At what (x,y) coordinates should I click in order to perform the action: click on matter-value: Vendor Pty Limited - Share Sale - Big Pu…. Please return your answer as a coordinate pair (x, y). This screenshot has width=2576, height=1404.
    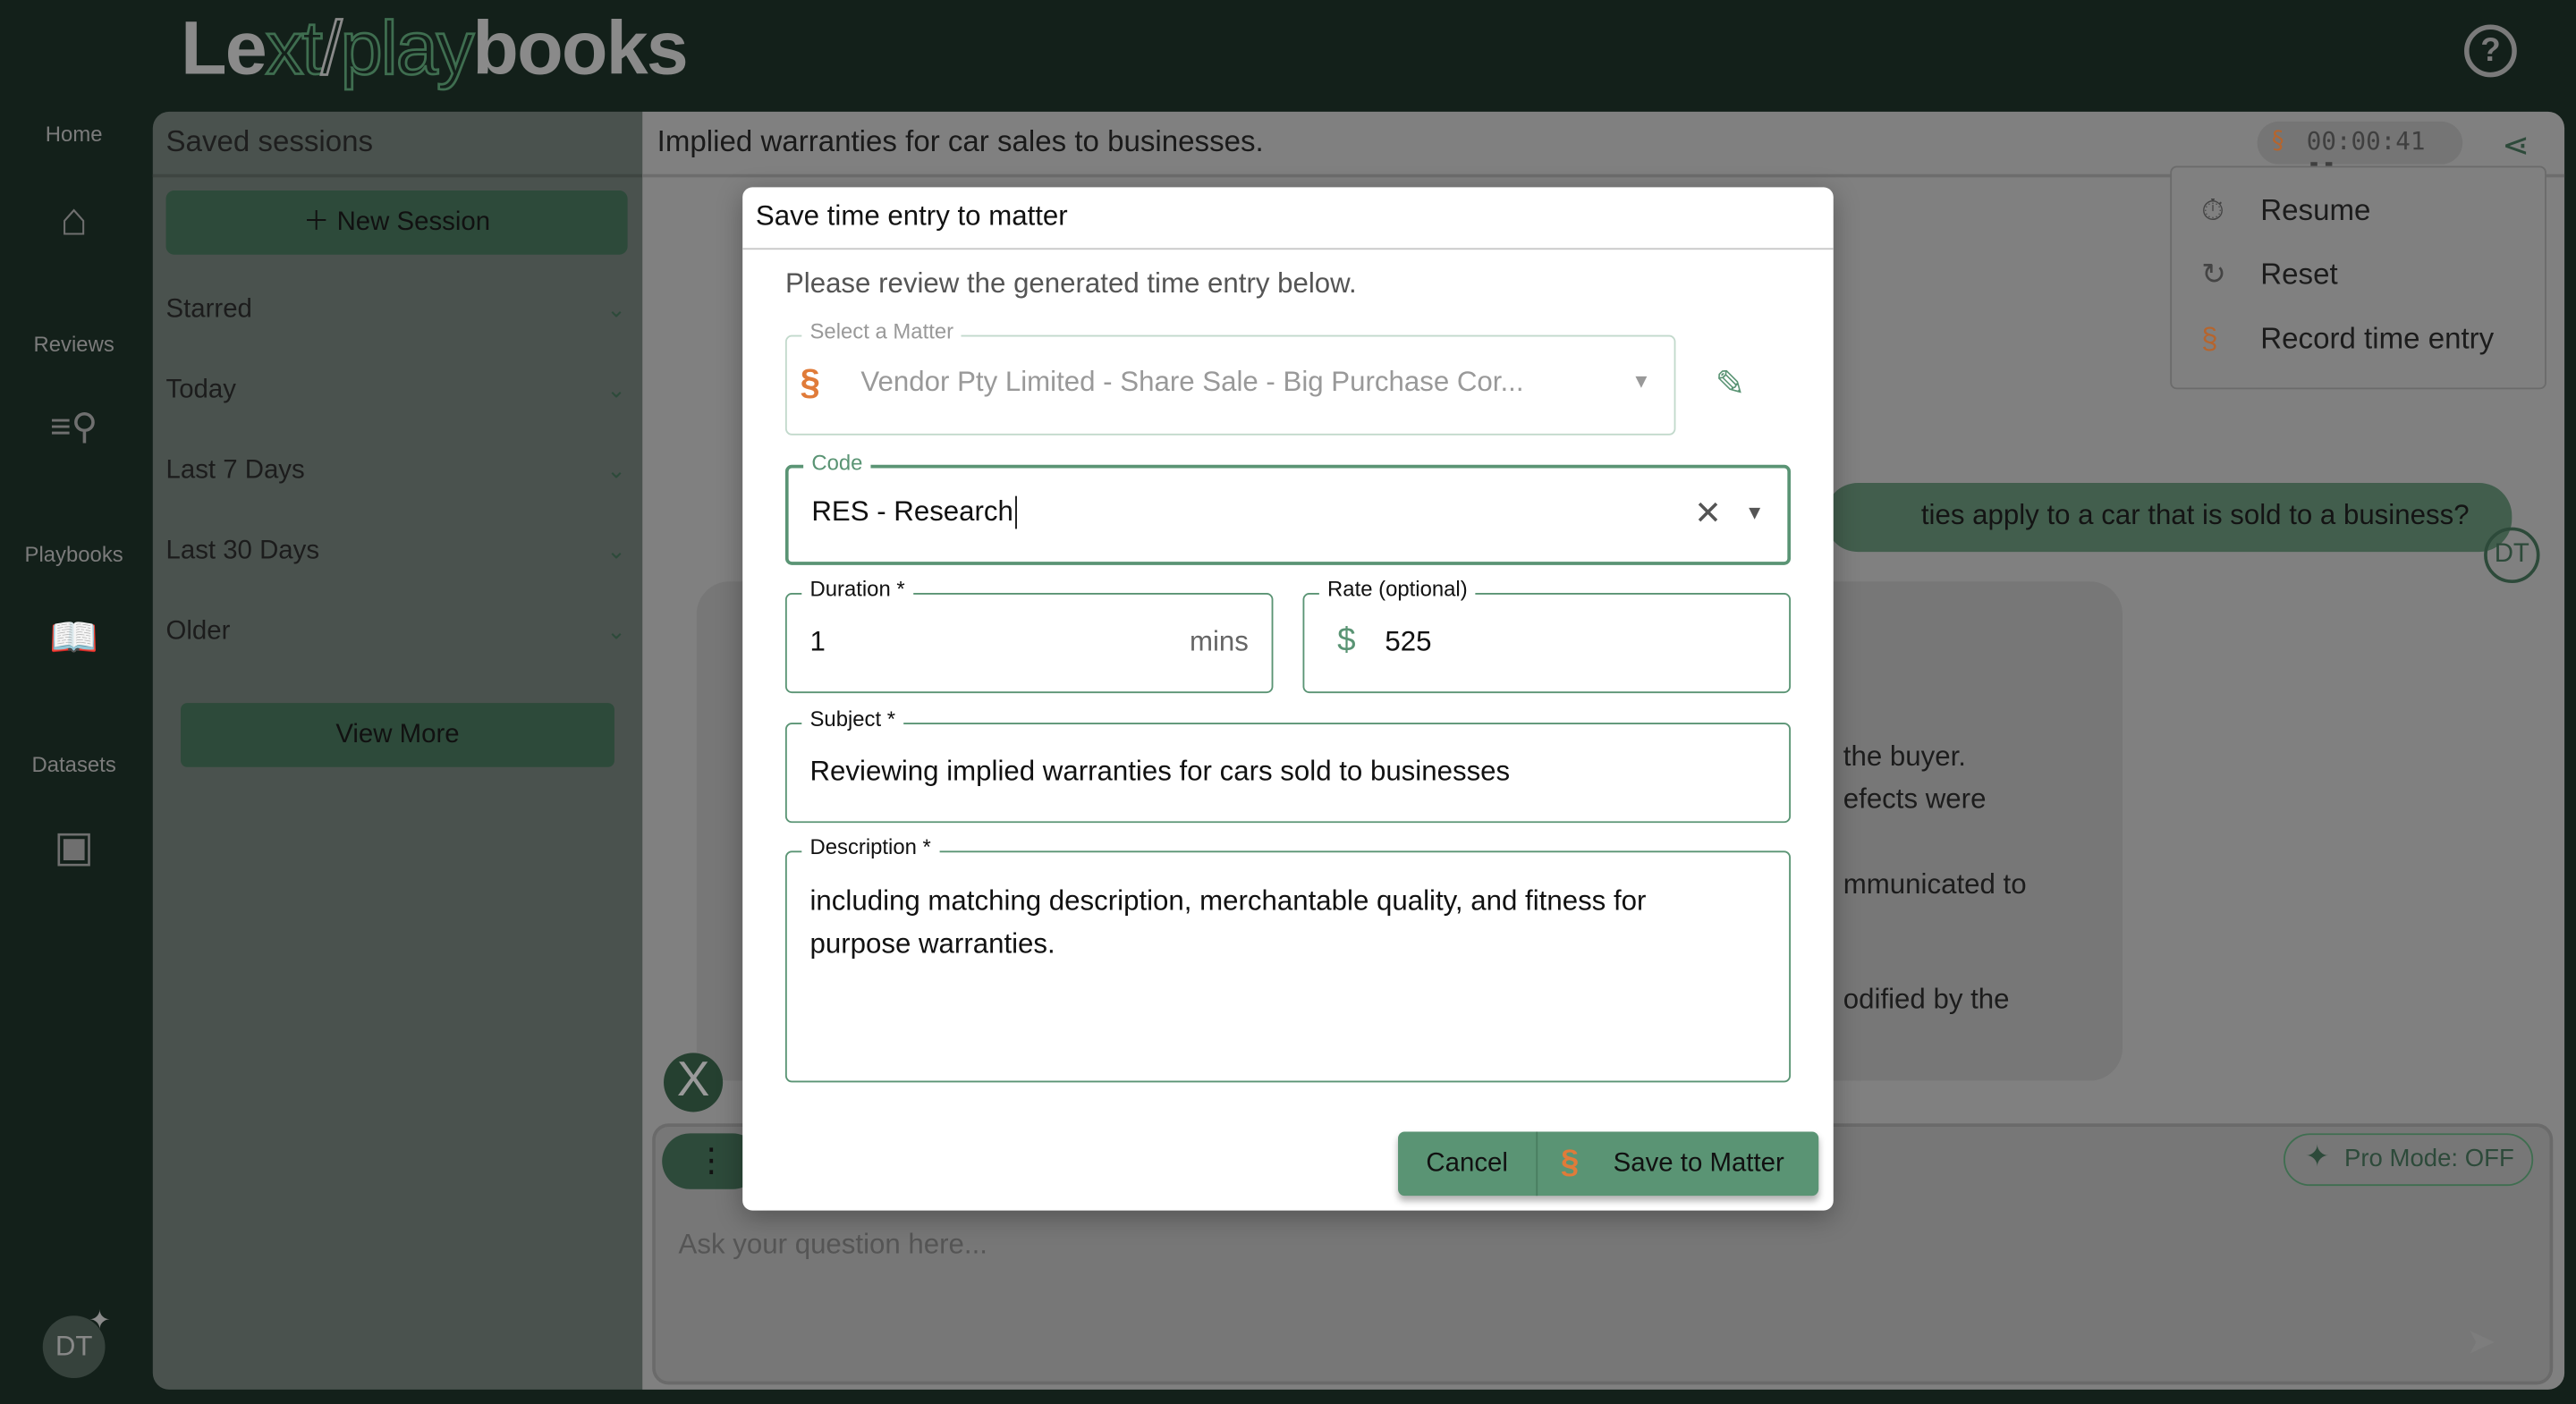
    Looking at the image, I should click on (1192, 382).